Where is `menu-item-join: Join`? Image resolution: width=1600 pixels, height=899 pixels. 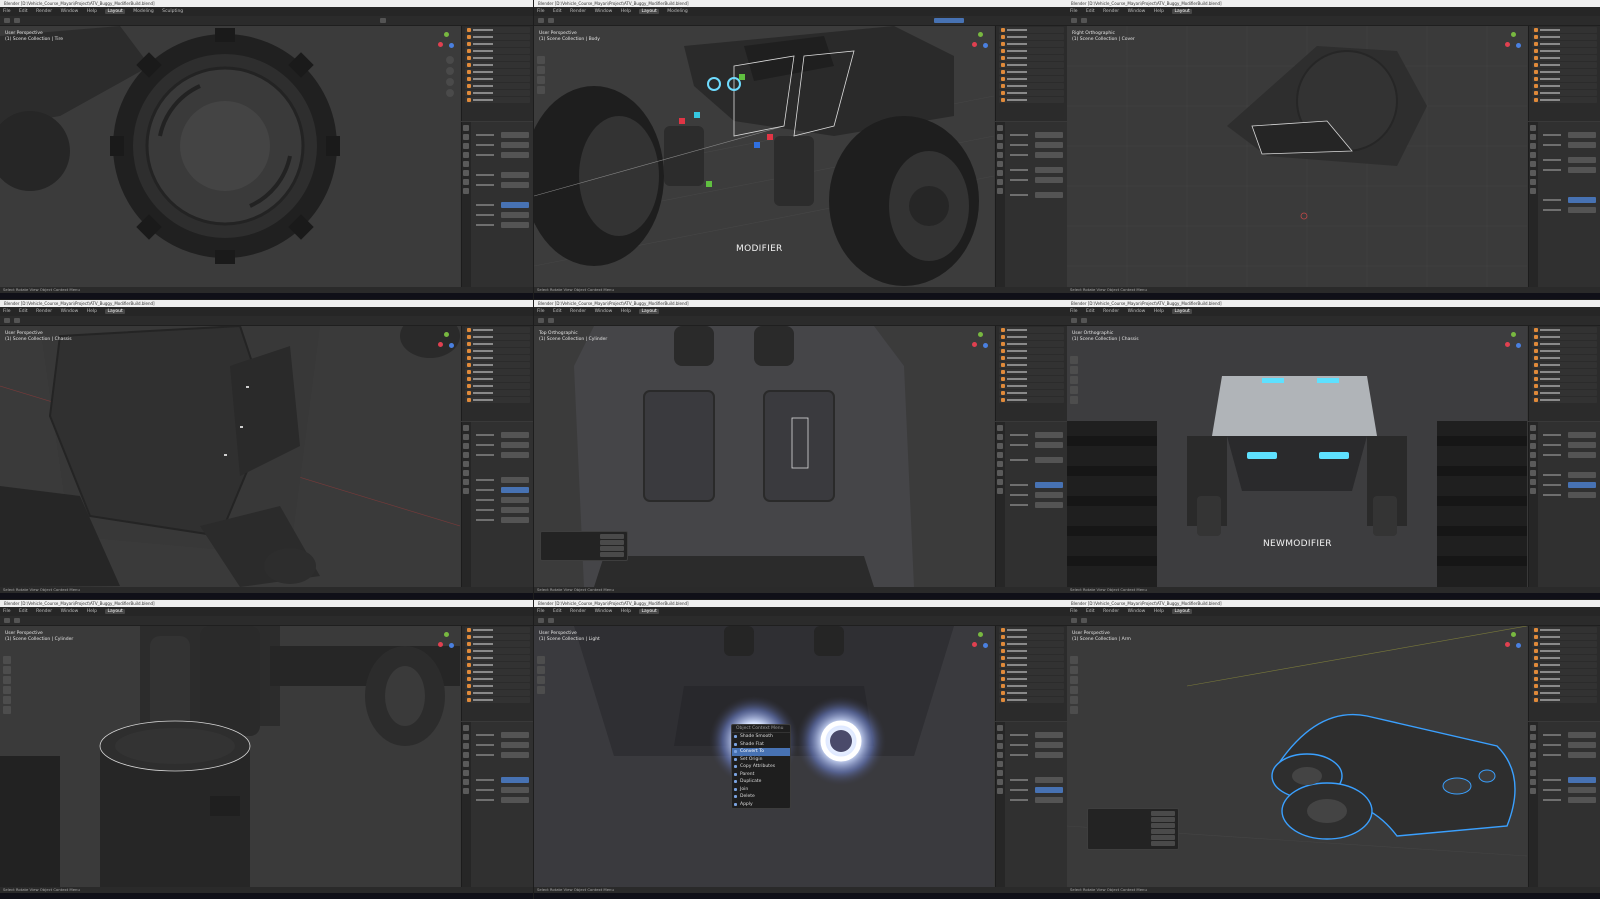
menu-item-join: Join is located at coordinates (761, 790).